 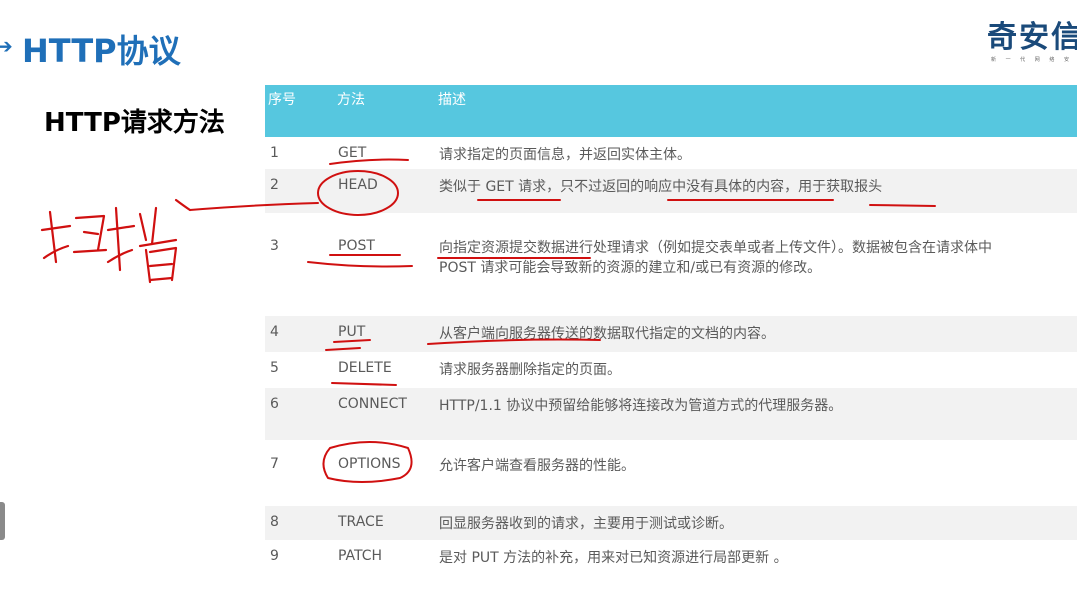 What do you see at coordinates (586, 524) in the screenshot?
I see `row-description: 回显服务器收到的请求，主要用于测试或诊断。` at bounding box center [586, 524].